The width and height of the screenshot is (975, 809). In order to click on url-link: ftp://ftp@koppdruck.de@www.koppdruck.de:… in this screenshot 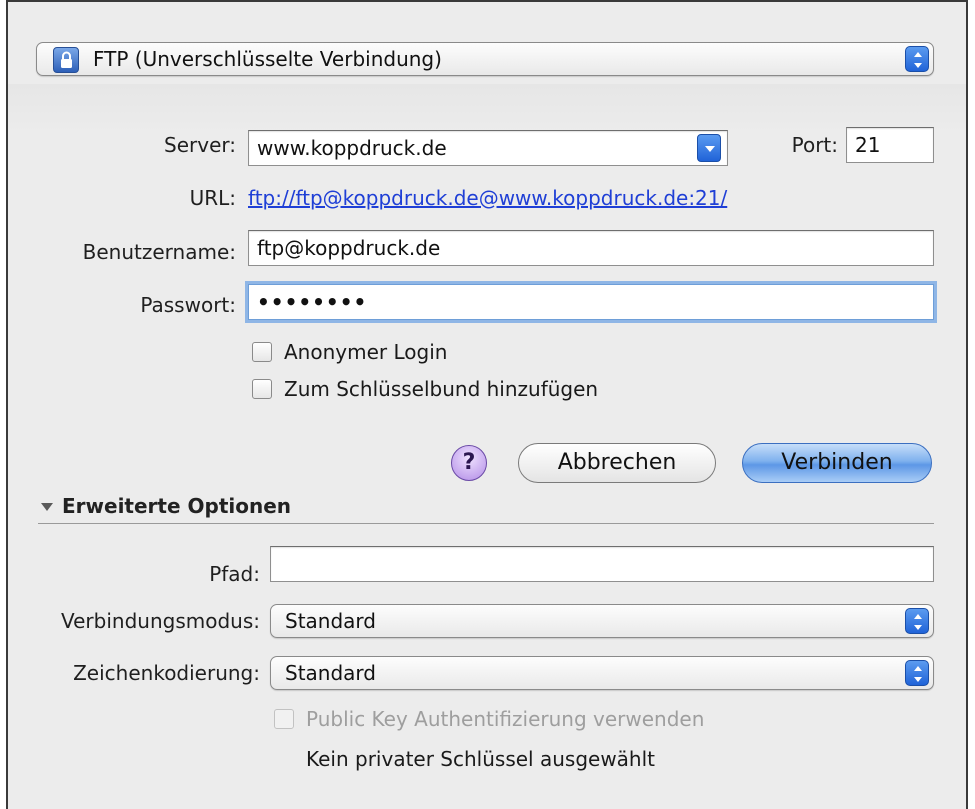, I will do `click(487, 198)`.